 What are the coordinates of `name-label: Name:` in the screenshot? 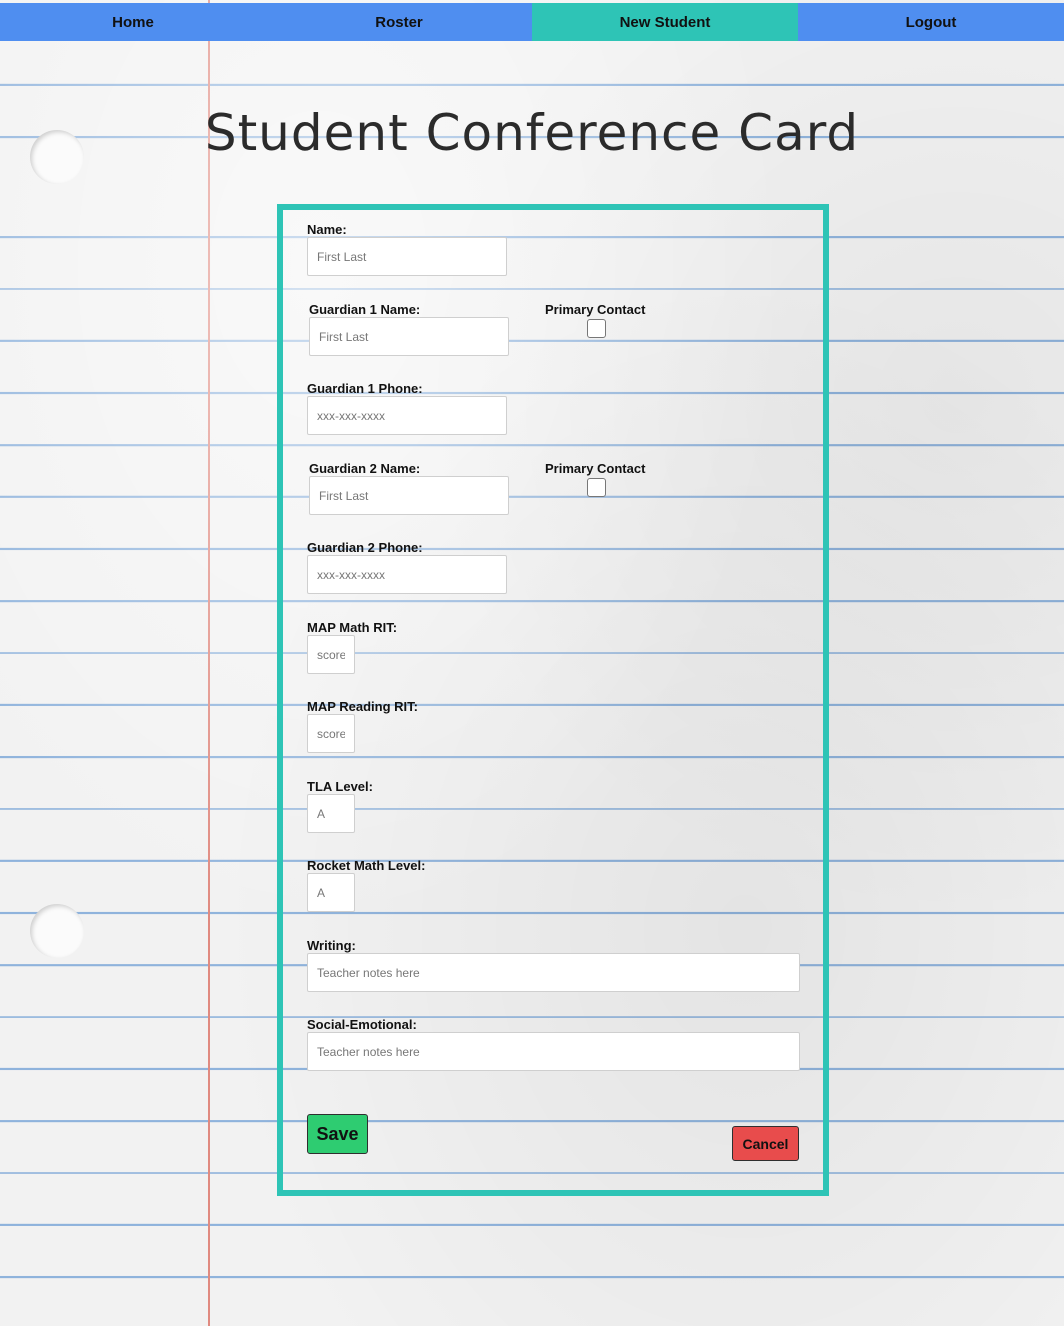 It's located at (327, 229).